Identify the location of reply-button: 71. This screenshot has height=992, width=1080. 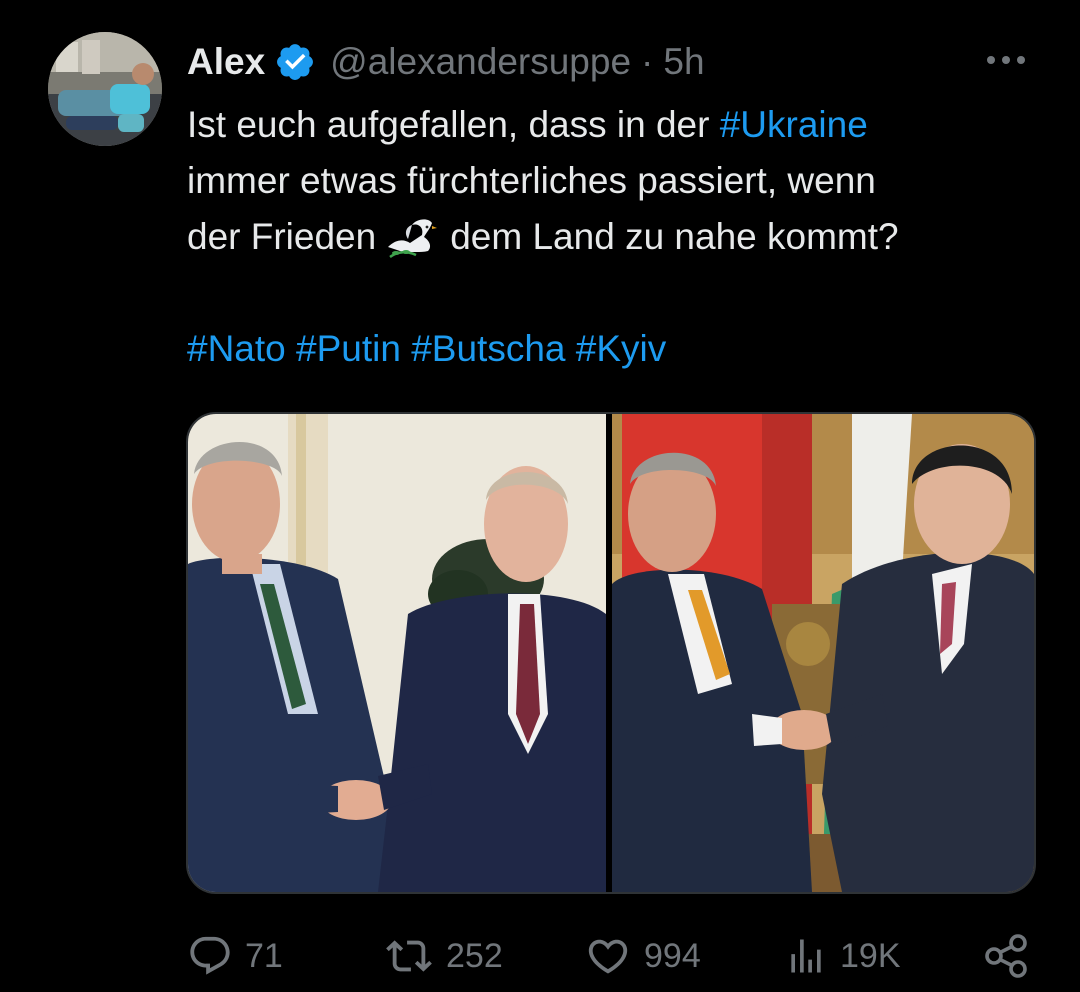
(235, 956).